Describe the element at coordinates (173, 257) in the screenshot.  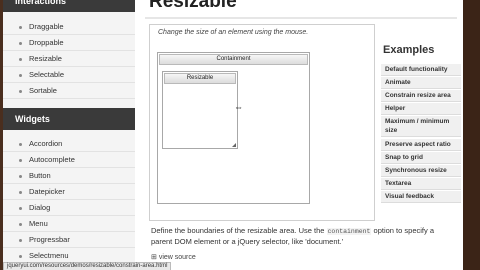
I see `view-source-link: ⊞ view source` at that location.